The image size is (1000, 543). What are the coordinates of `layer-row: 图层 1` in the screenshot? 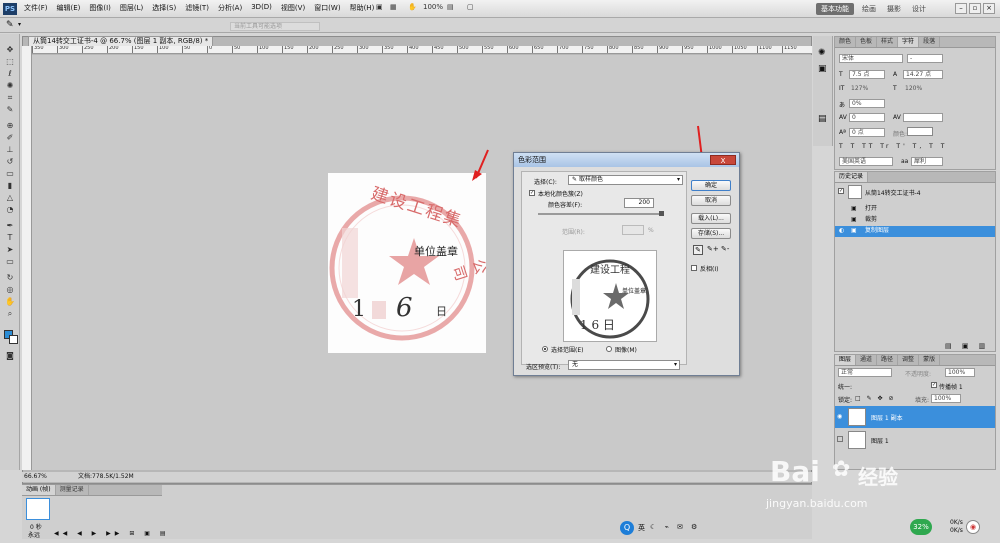 It's located at (915, 440).